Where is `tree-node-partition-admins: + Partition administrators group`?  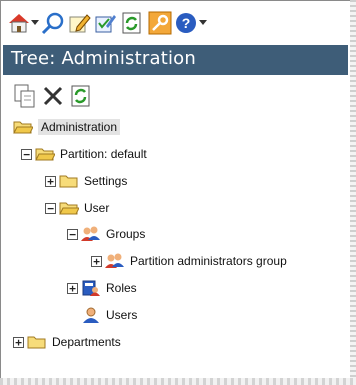 tree-node-partition-admins: + Partition administrators group is located at coordinates (189, 261).